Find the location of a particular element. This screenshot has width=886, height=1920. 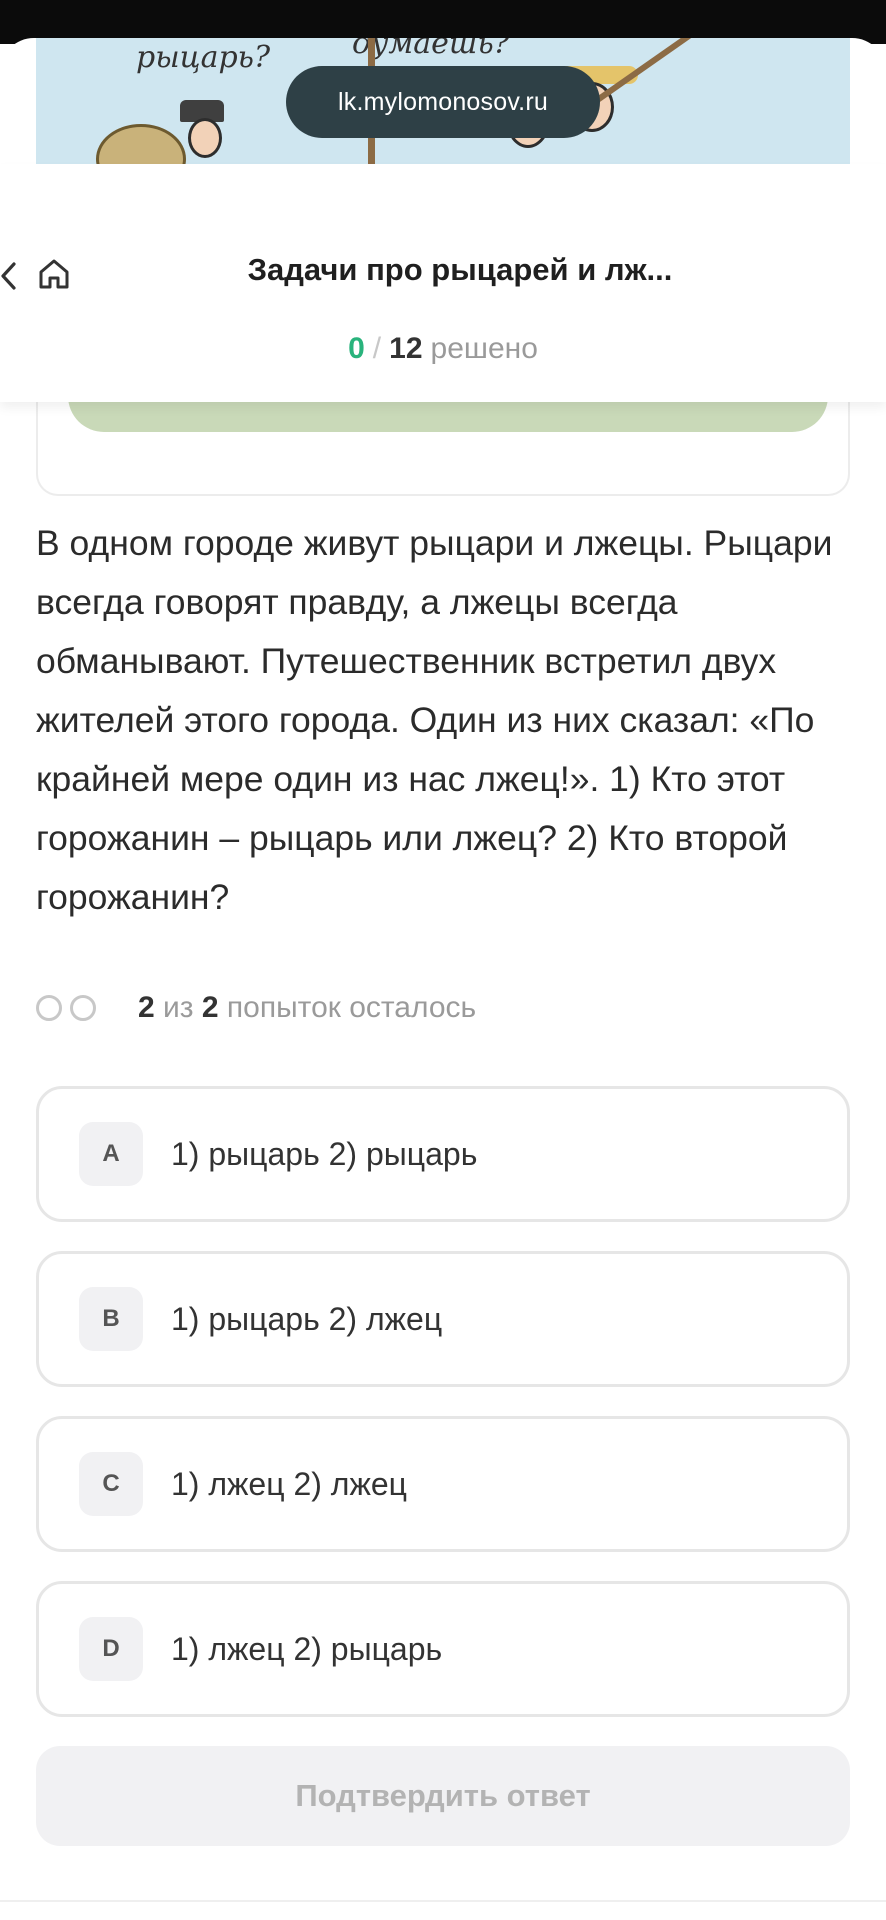

option-text: 1) лжец 2) лжец is located at coordinates (289, 1483).